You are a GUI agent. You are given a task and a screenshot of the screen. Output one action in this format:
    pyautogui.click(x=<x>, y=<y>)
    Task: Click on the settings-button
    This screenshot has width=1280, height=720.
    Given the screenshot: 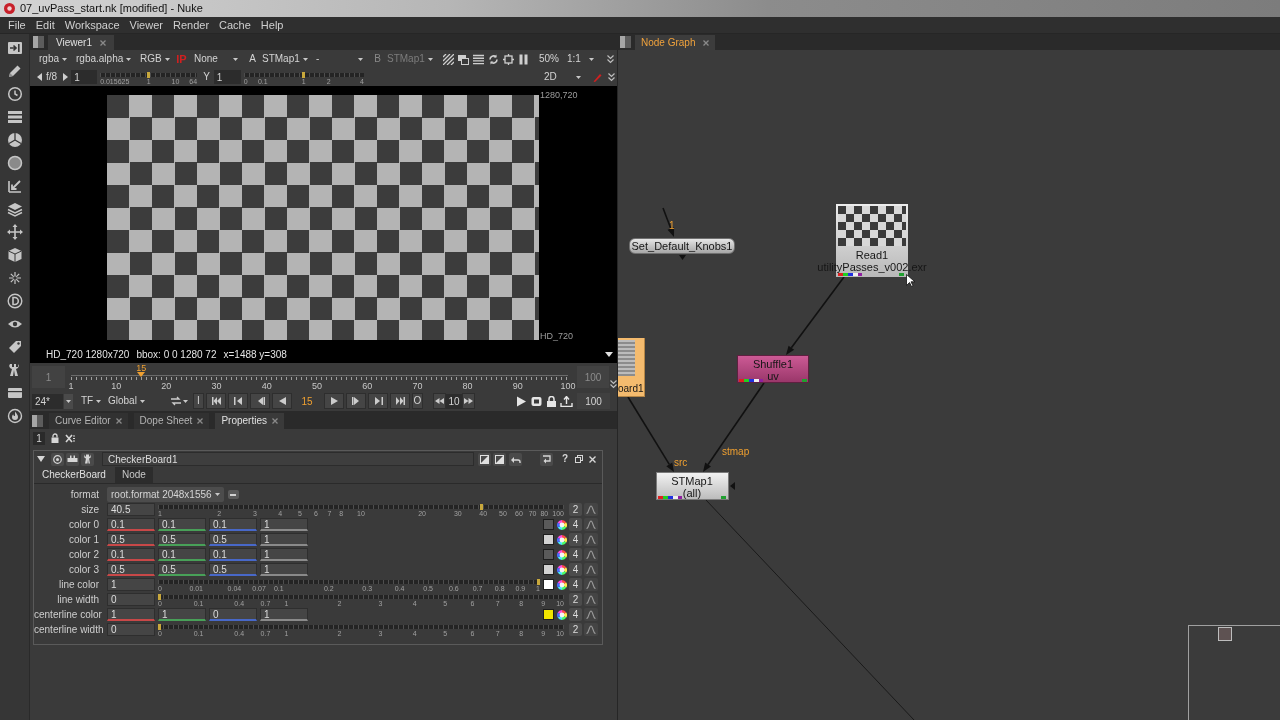 What is the action you would take?
    pyautogui.click(x=87, y=459)
    